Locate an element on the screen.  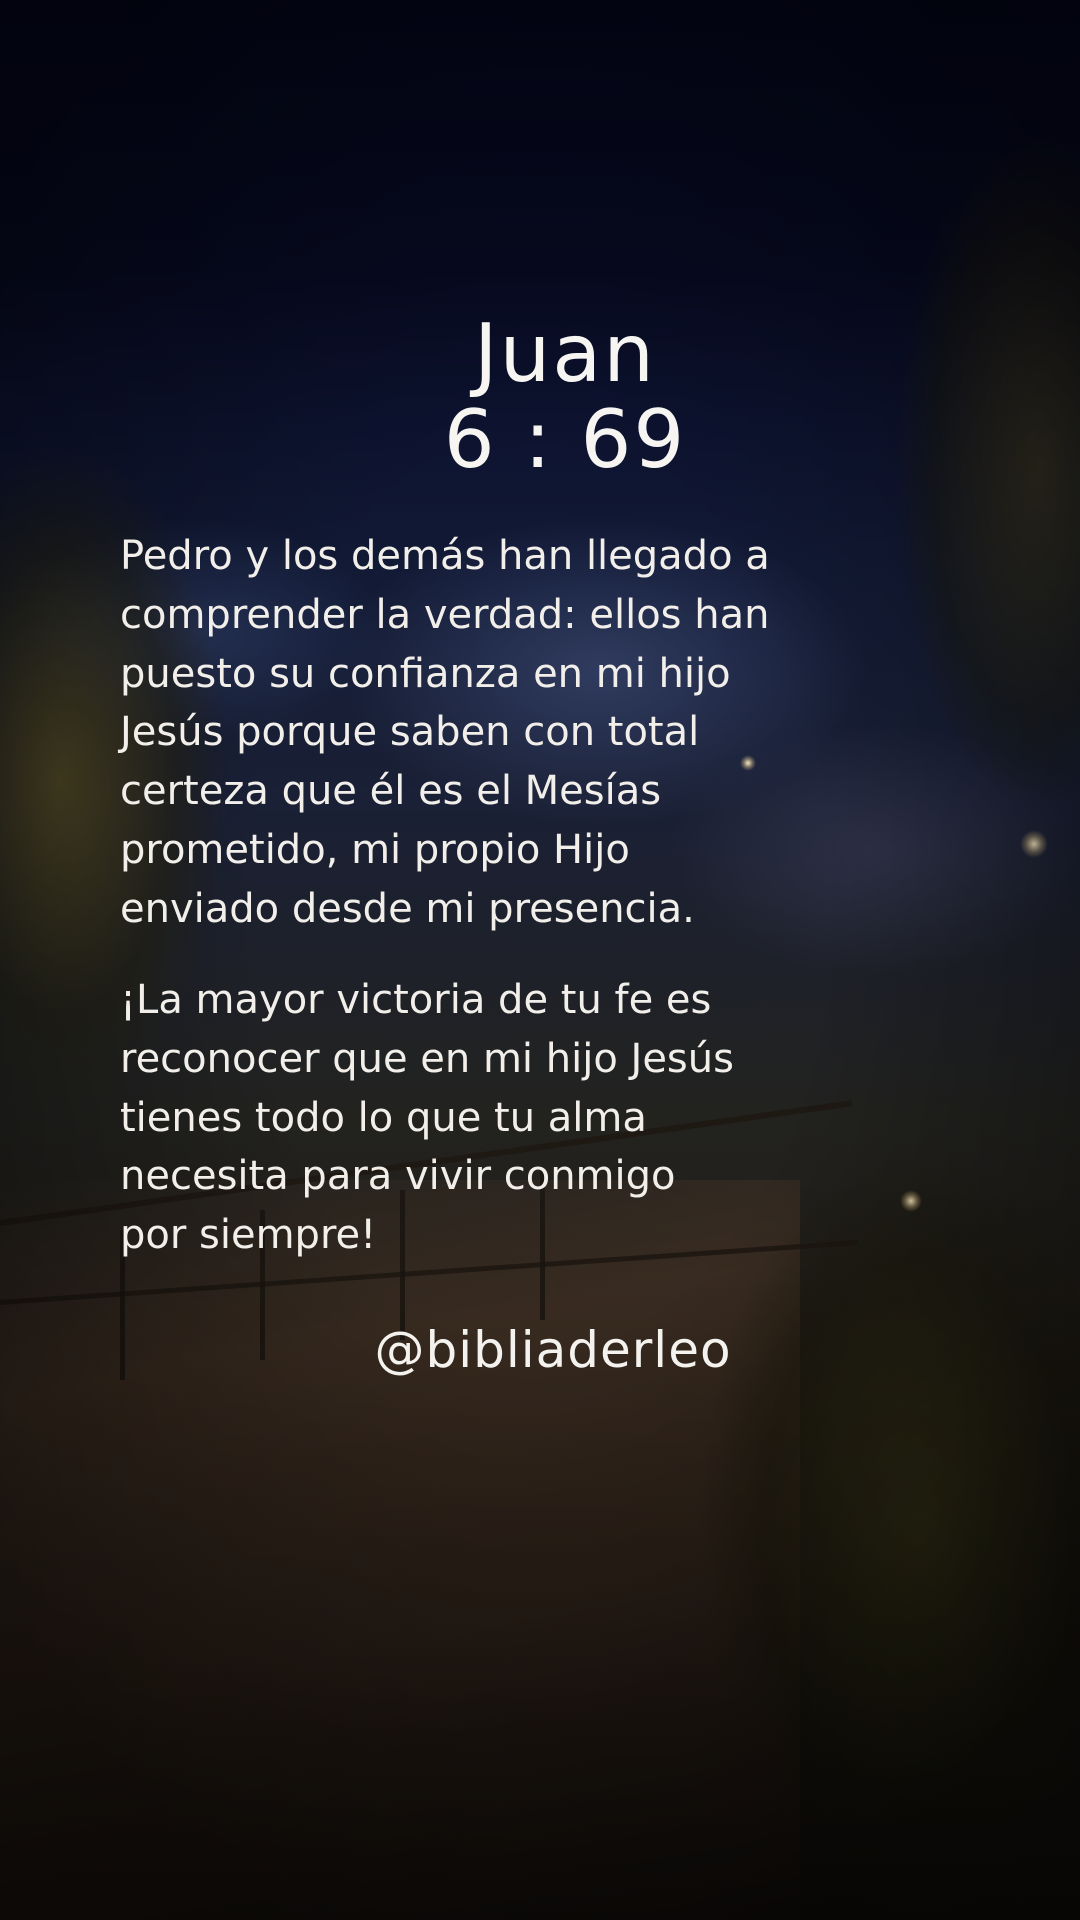
paragraph-line: Jesús porque saben con total is located at coordinates (410, 732).